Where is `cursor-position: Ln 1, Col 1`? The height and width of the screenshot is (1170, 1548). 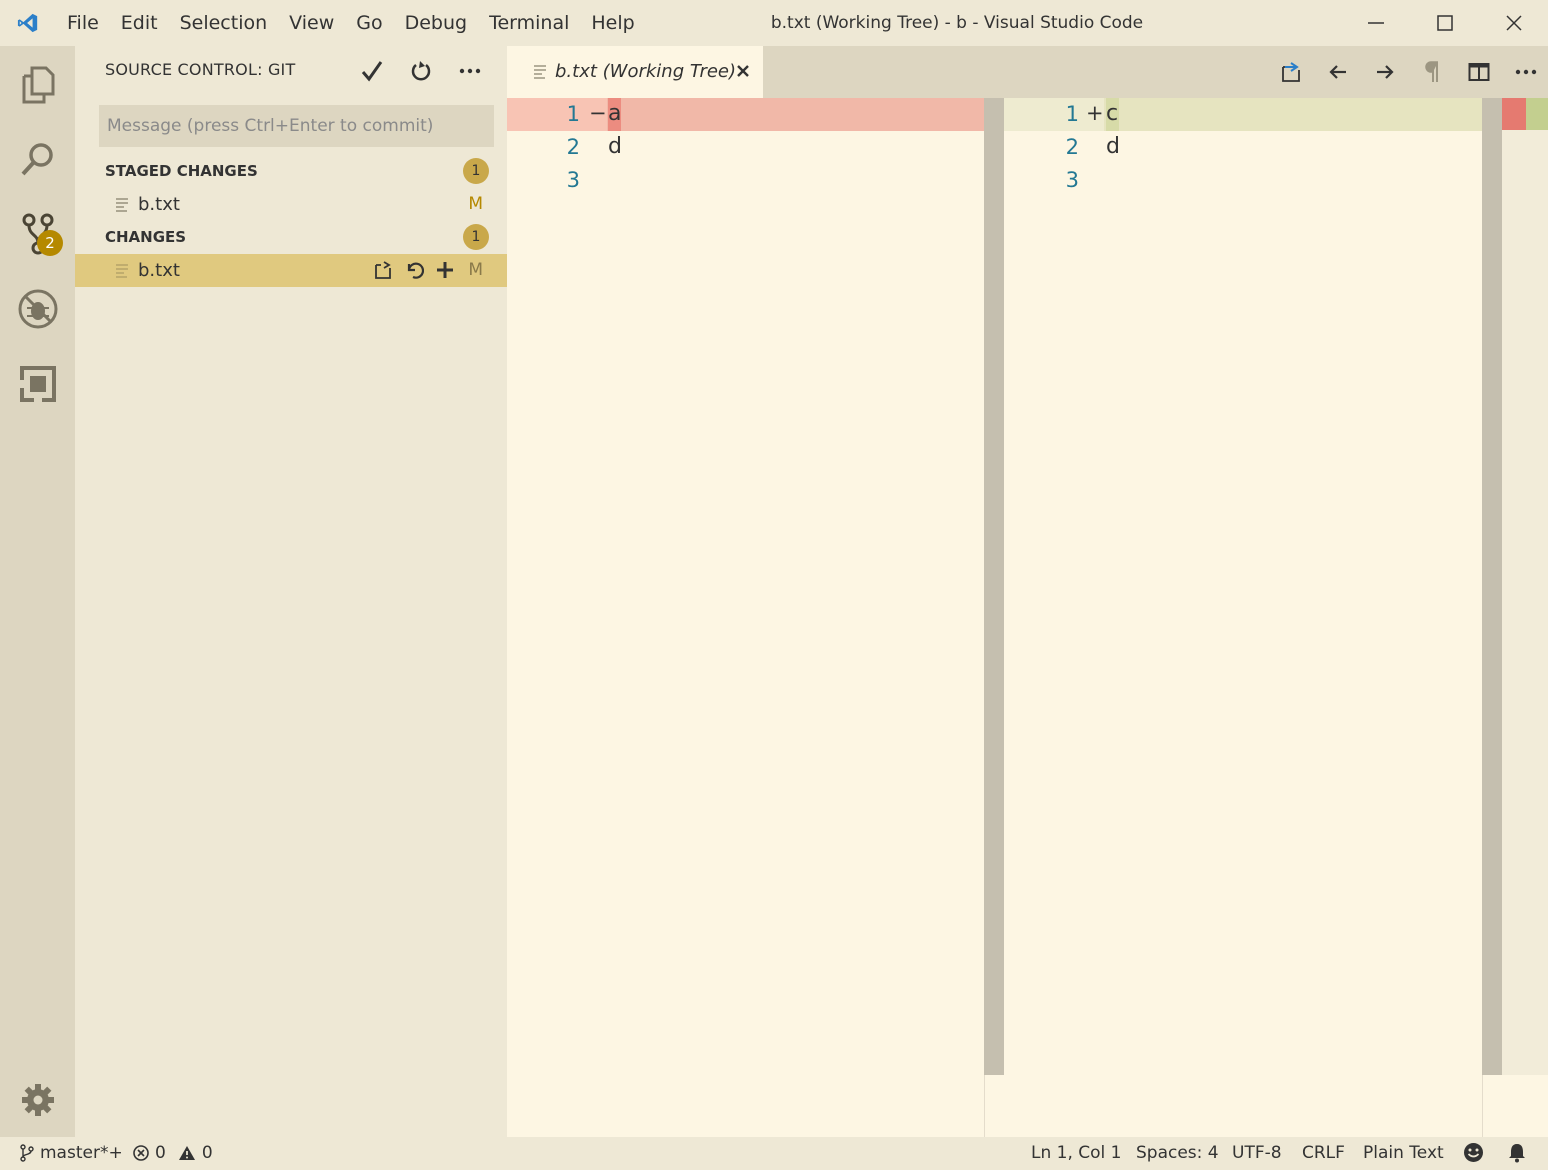
cursor-position: Ln 1, Col 1 is located at coordinates (1076, 1153).